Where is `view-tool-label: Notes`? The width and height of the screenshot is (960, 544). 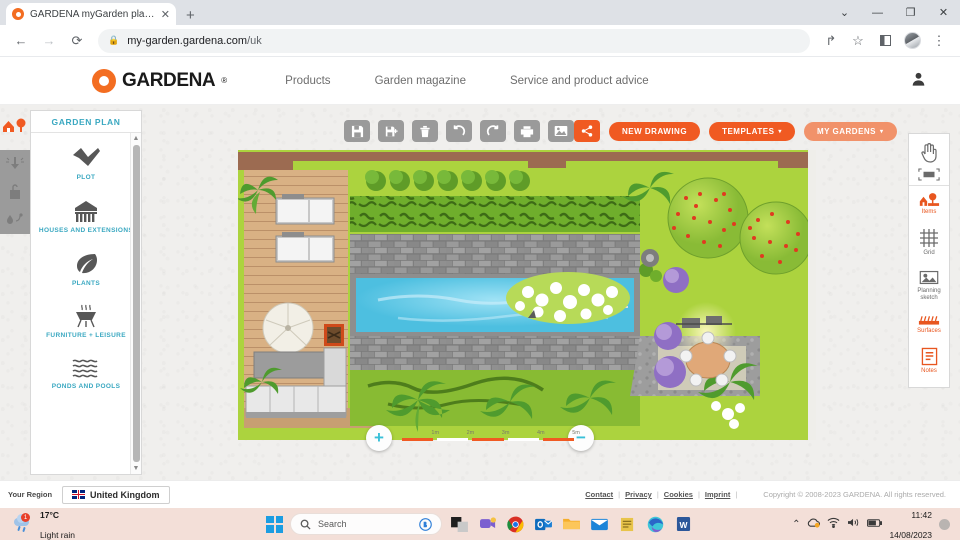
view-tool-label: Notes is located at coordinates (929, 370).